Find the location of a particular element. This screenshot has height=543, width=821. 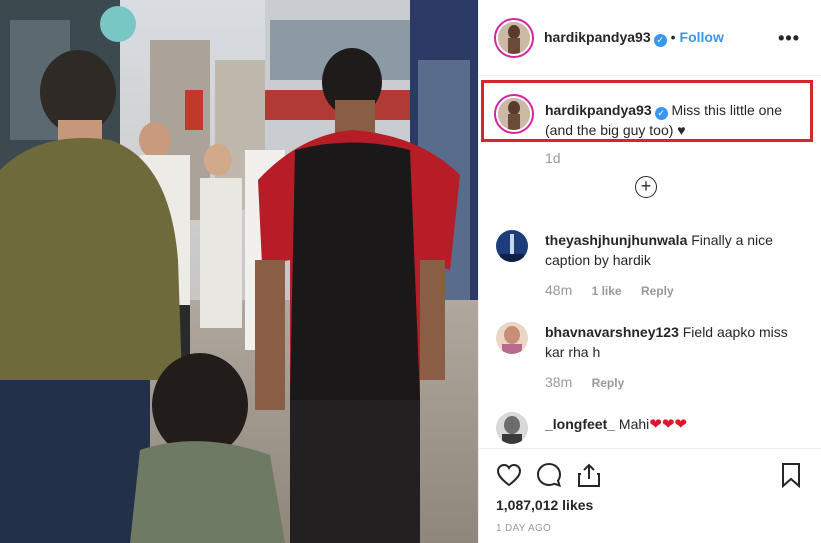

post-header: hardikpandya93 ✓ • Follow ••• is located at coordinates (650, 38).